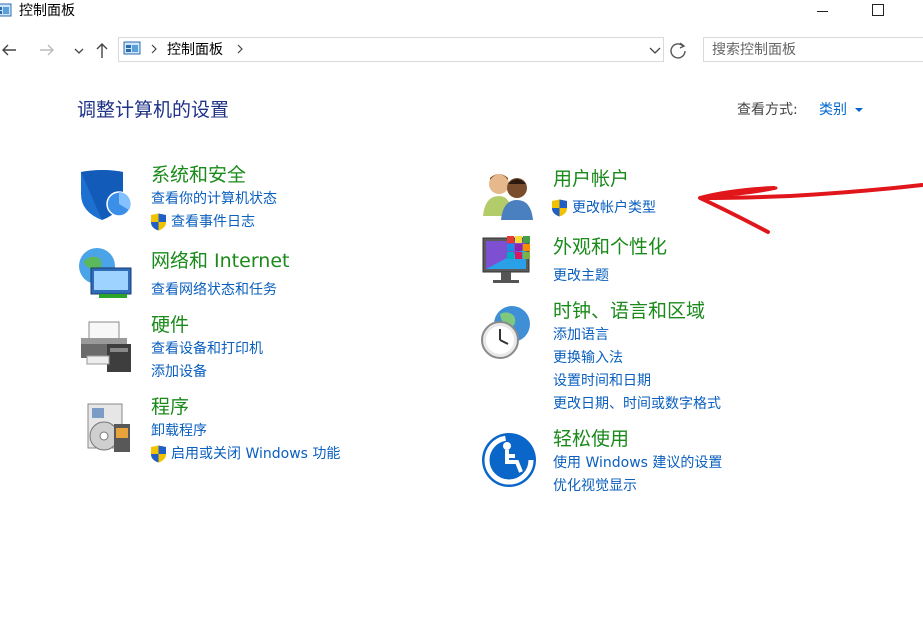 Image resolution: width=923 pixels, height=622 pixels. Describe the element at coordinates (588, 358) in the screenshot. I see `link-change-input-method: 更换输入法` at that location.